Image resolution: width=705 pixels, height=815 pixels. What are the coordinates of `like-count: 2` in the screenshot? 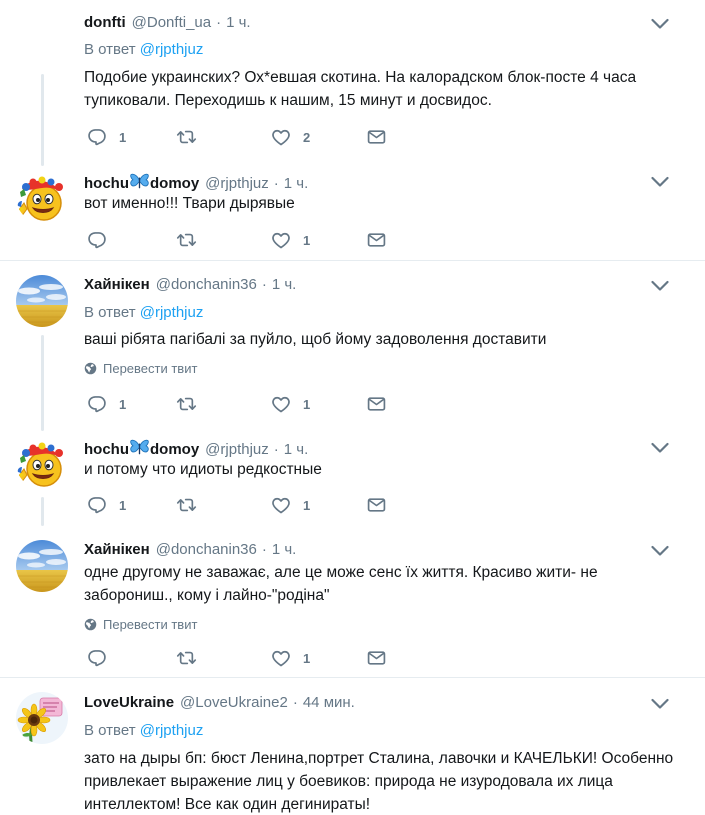 It's located at (307, 137).